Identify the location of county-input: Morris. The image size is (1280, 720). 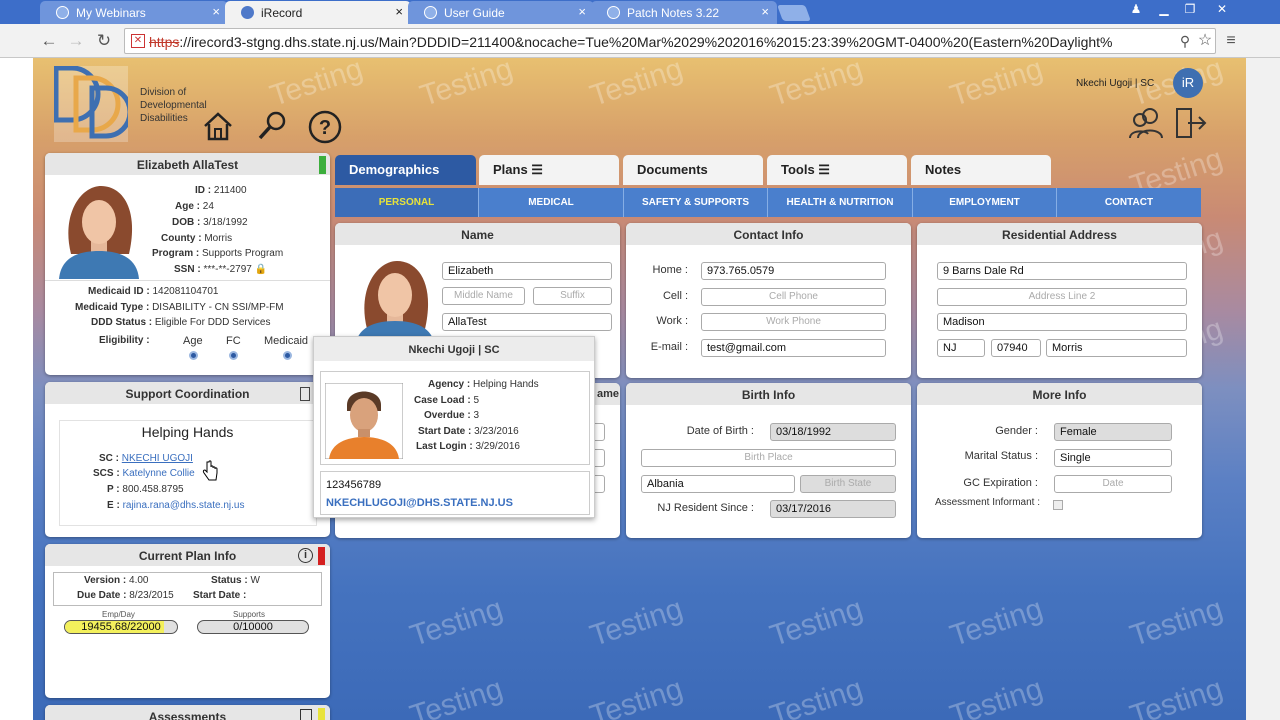
(1116, 348).